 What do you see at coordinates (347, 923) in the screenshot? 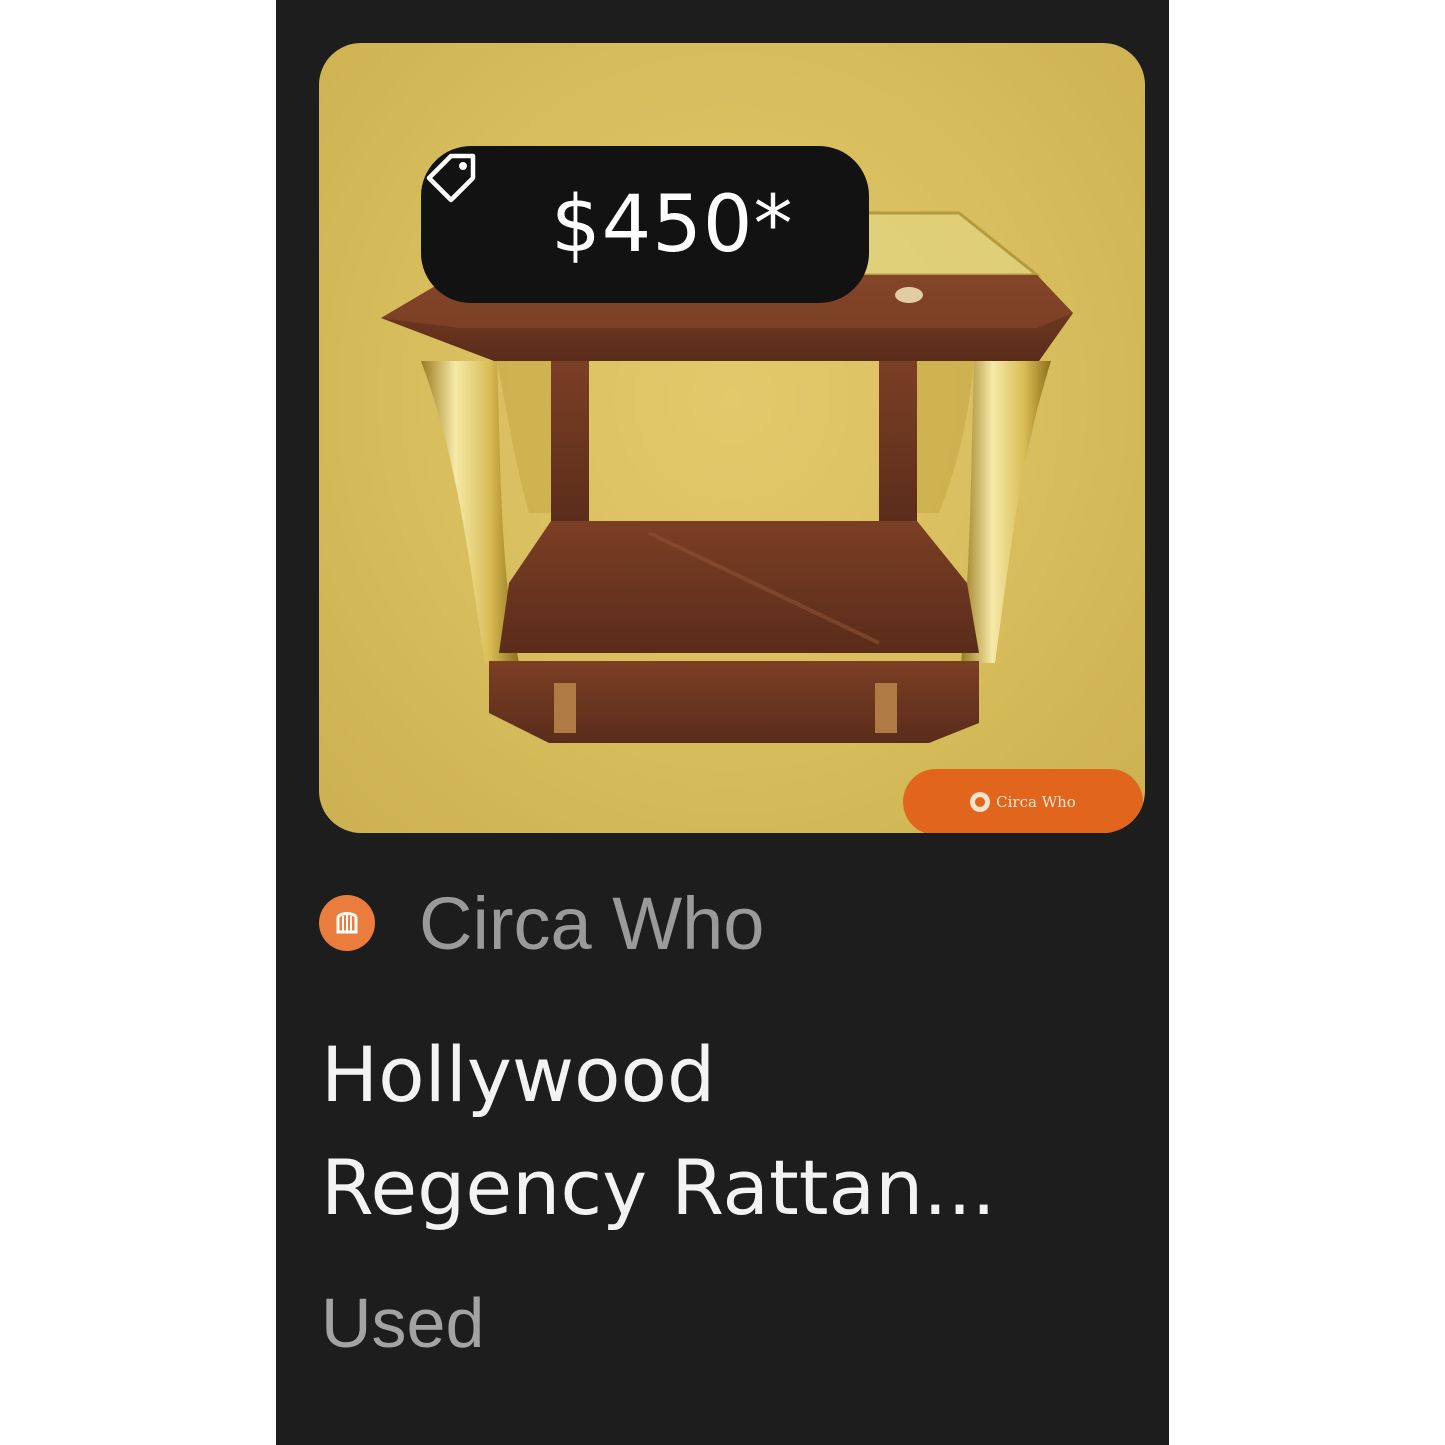
I see `seller-avatar-icon` at bounding box center [347, 923].